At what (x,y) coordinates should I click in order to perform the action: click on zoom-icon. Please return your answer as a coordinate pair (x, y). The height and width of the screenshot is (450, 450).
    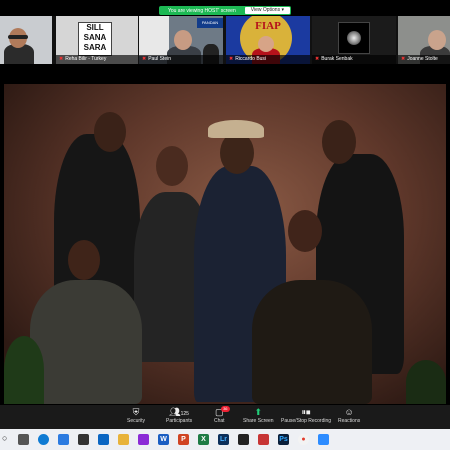
    Looking at the image, I should click on (323, 439).